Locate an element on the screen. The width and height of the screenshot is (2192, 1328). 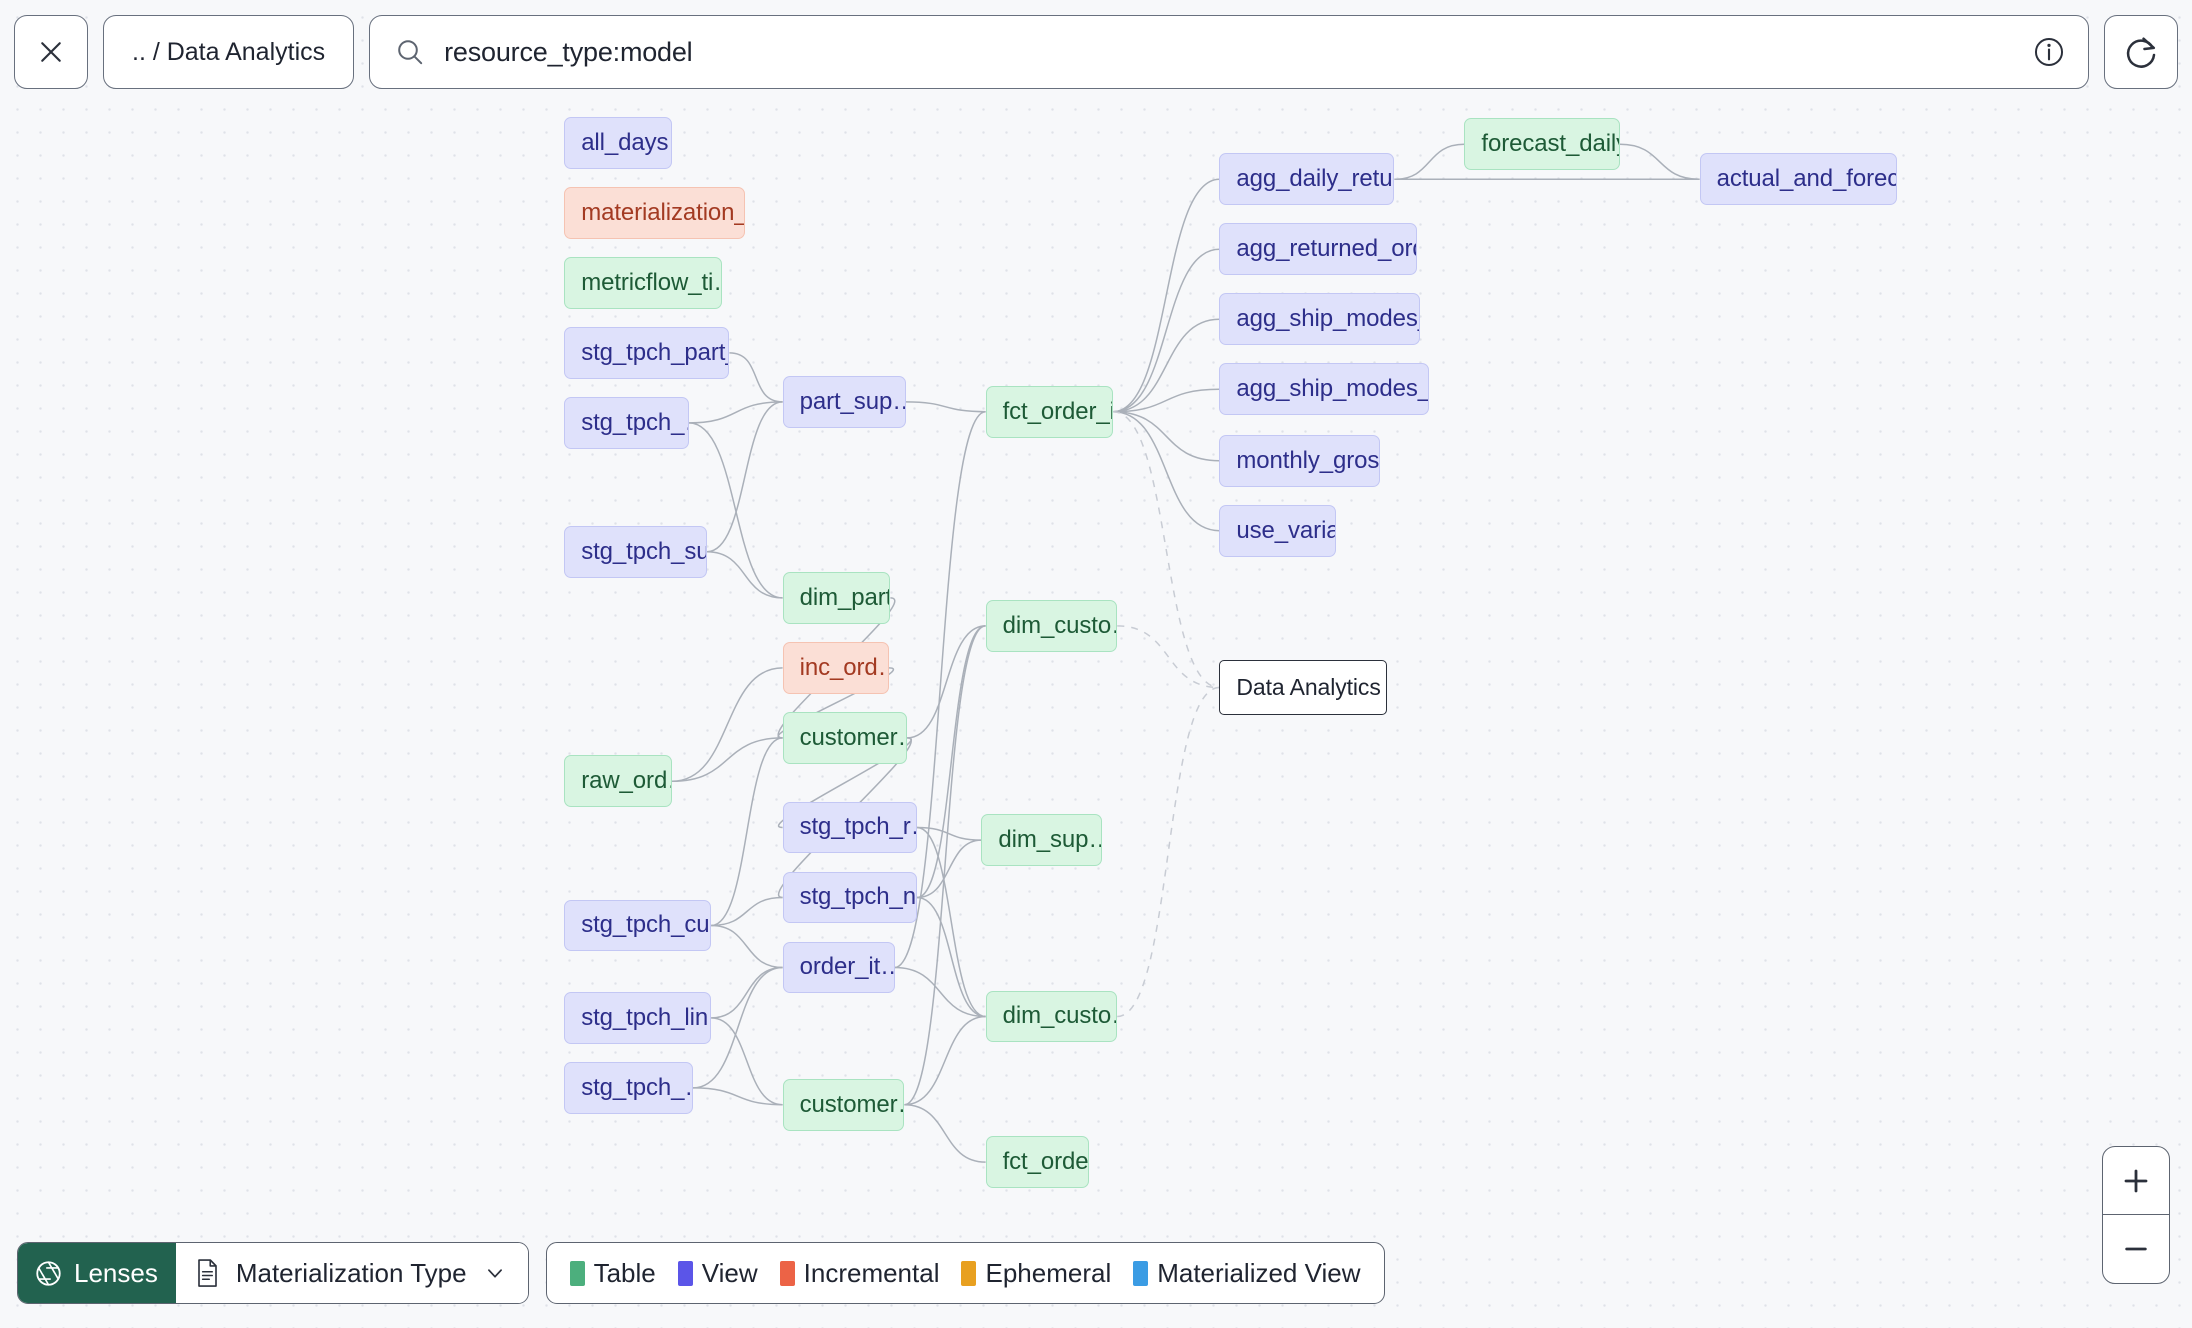
search-input: resource_type:model is located at coordinates (1229, 52).